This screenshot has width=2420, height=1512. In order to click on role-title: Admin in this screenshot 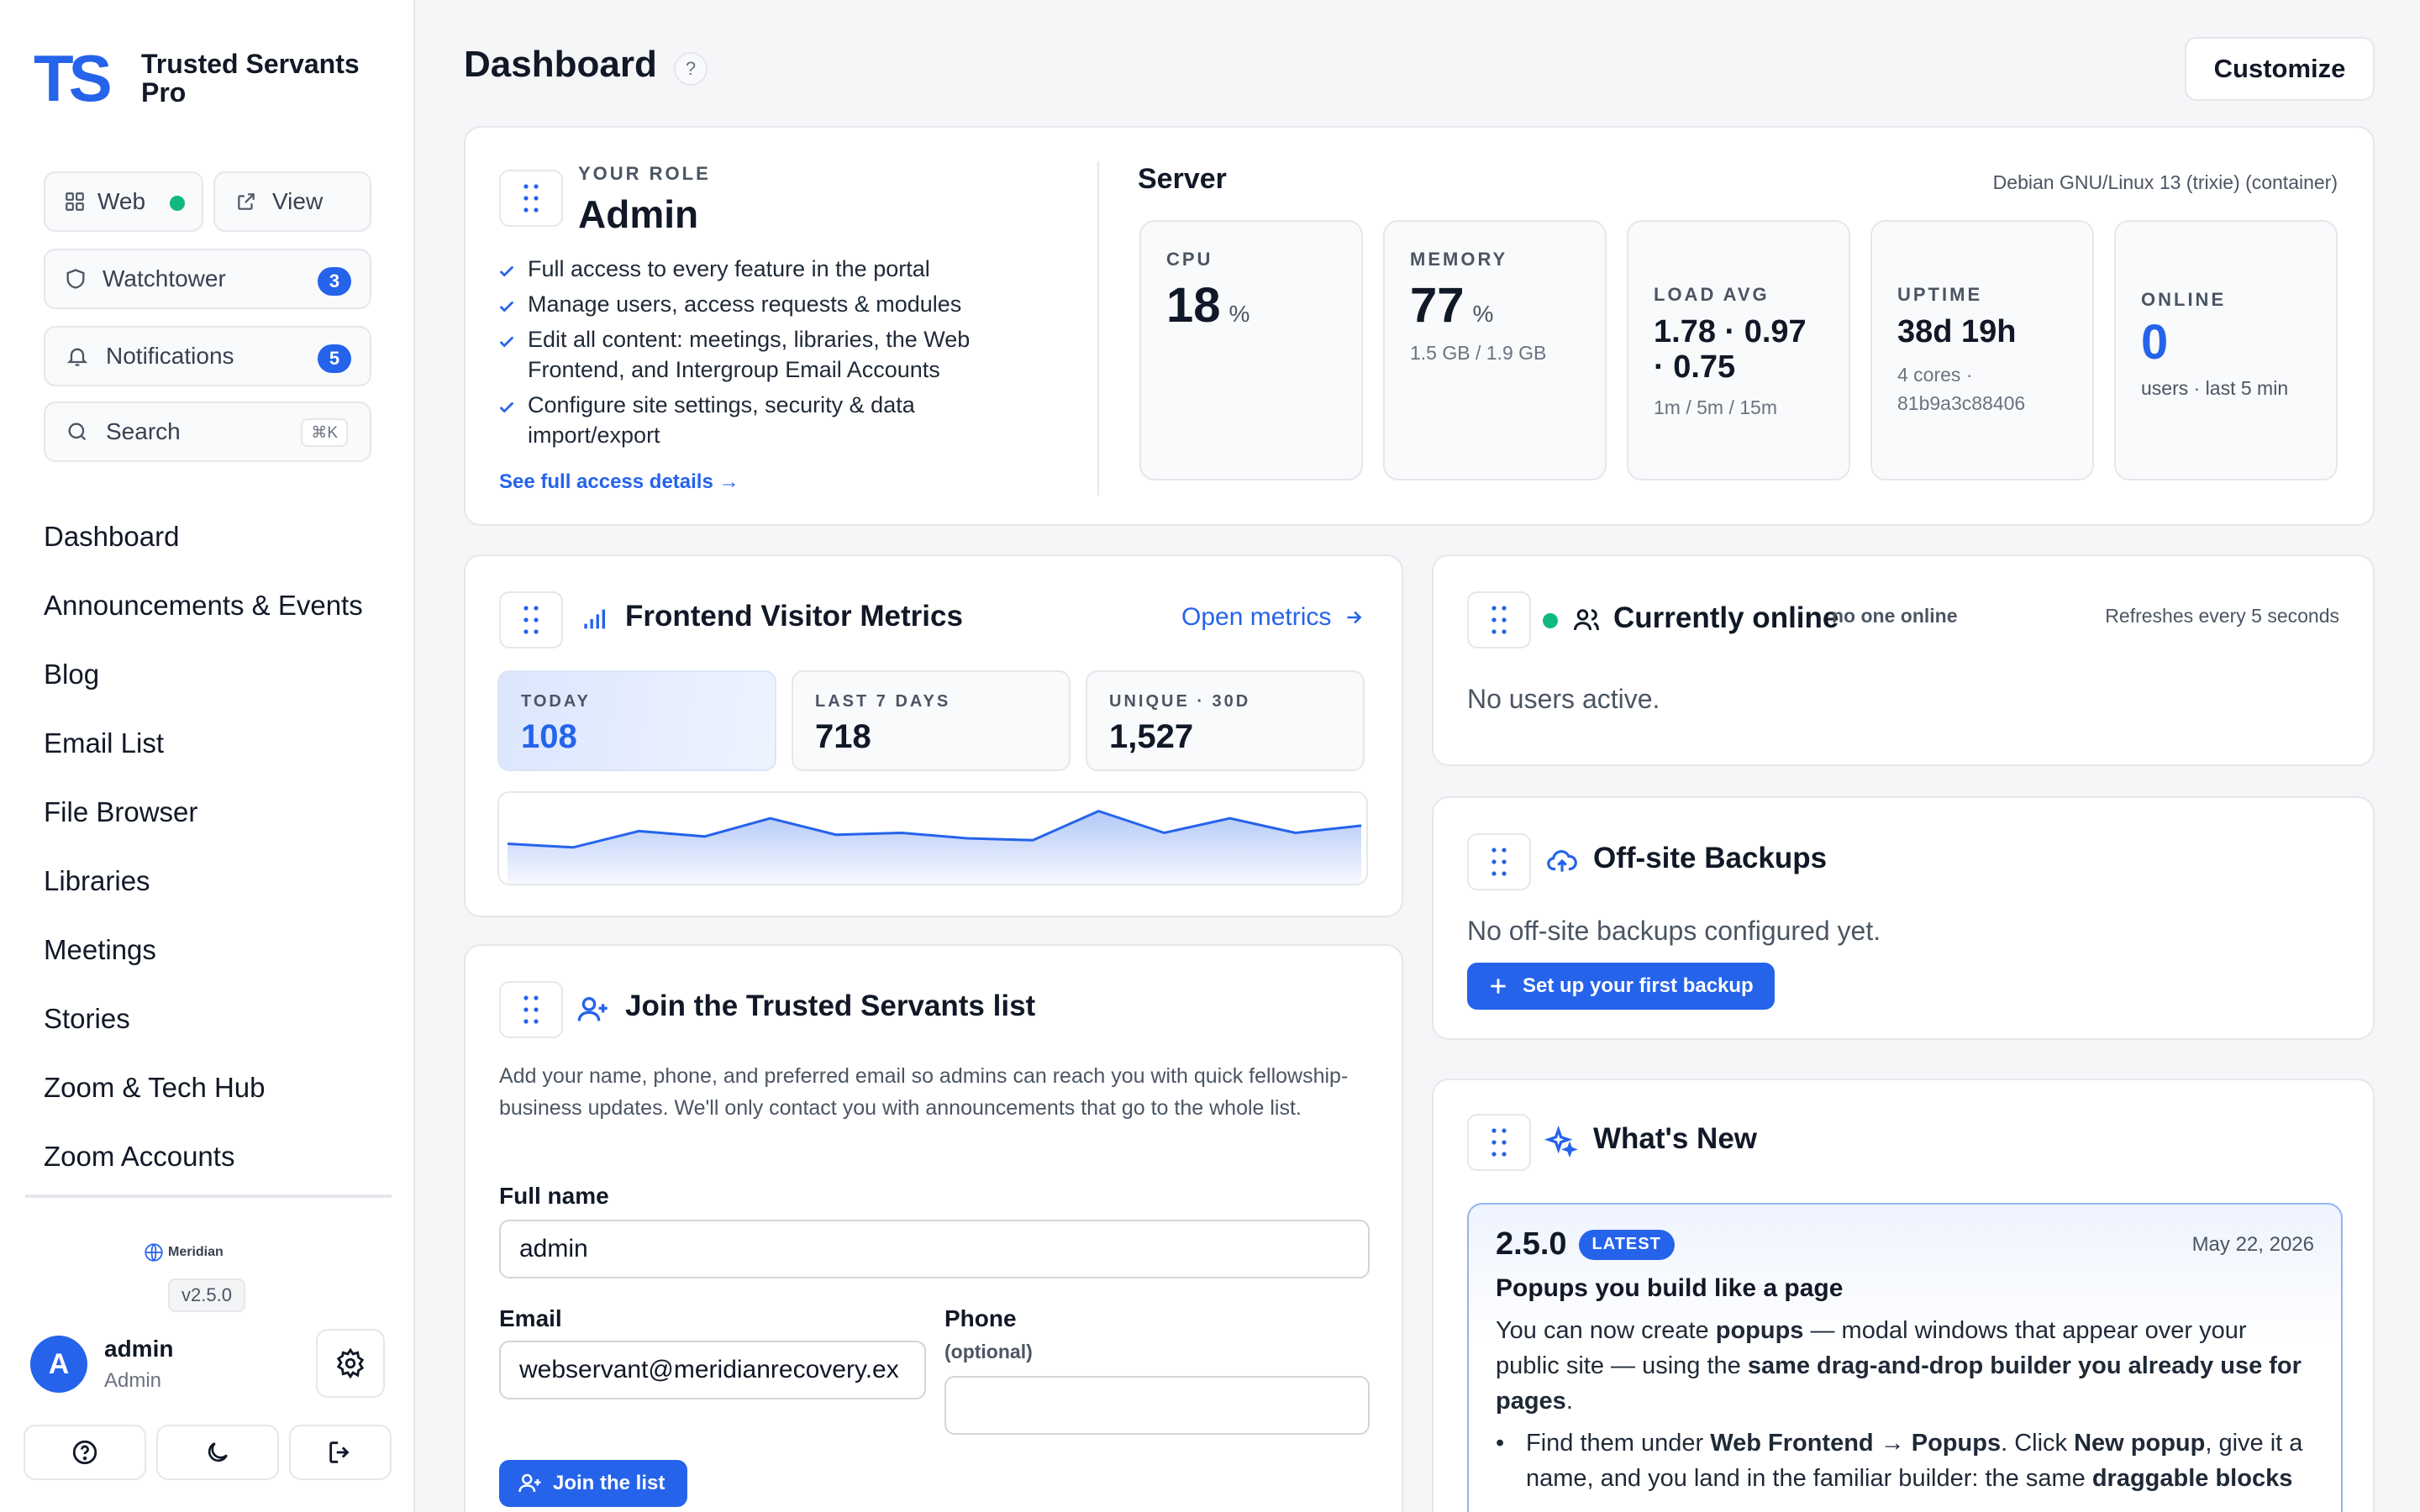, I will do `click(638, 214)`.